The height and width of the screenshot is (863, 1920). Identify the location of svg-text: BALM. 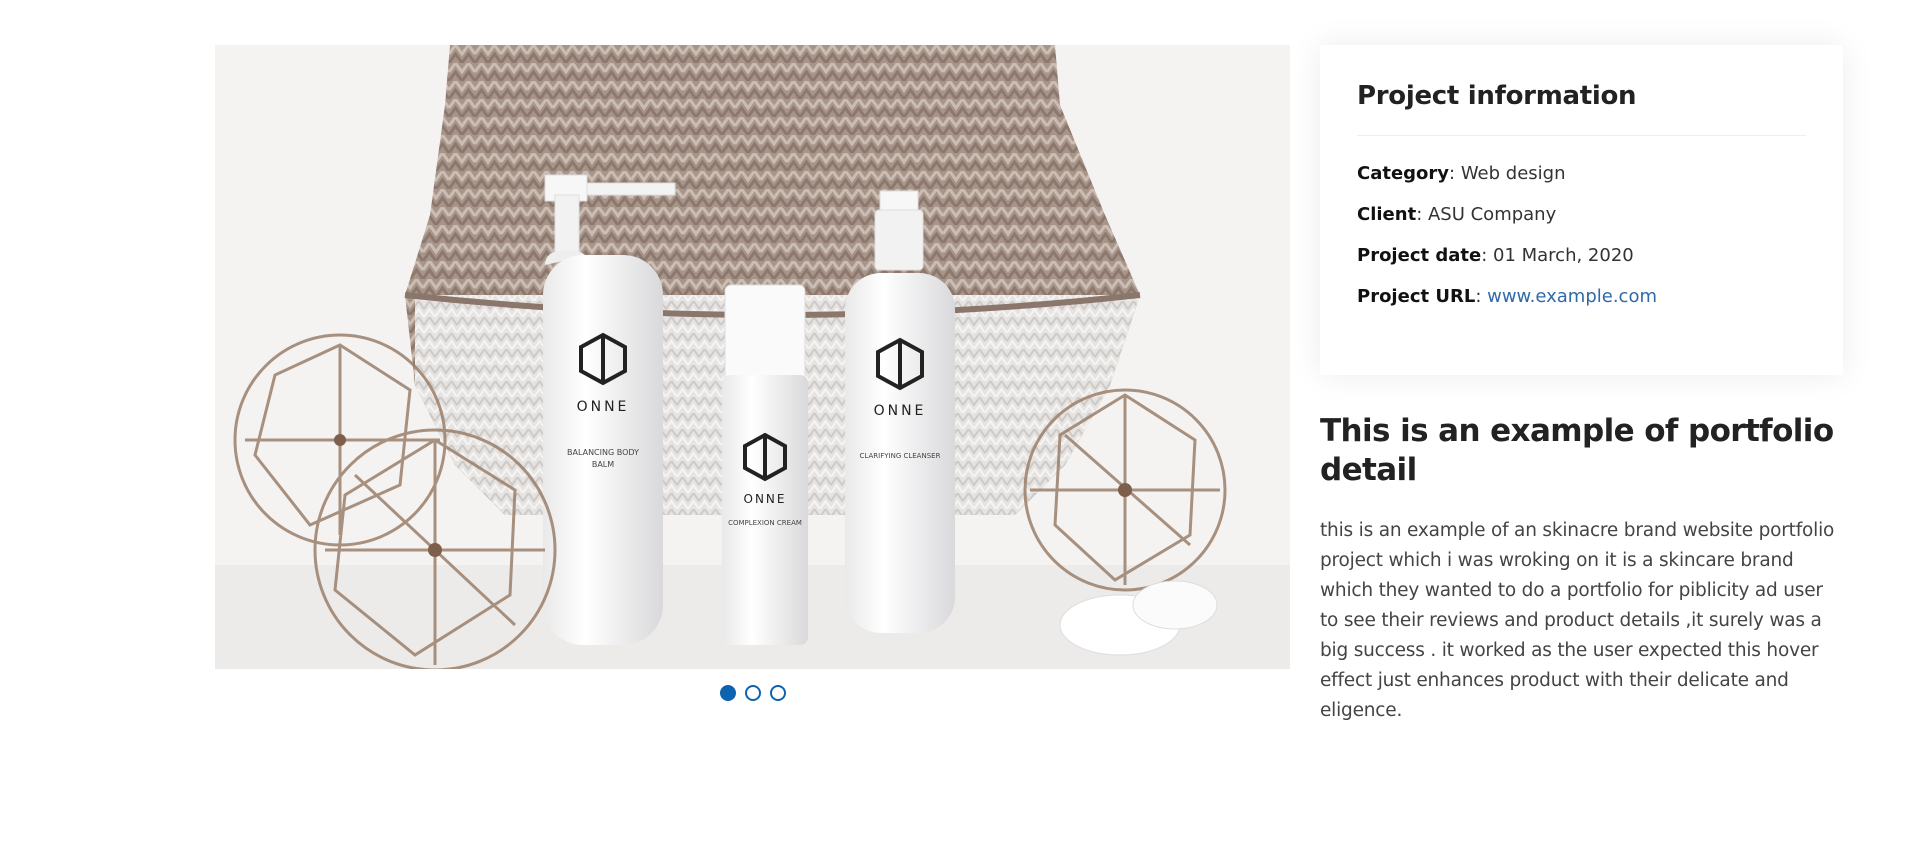
(603, 464).